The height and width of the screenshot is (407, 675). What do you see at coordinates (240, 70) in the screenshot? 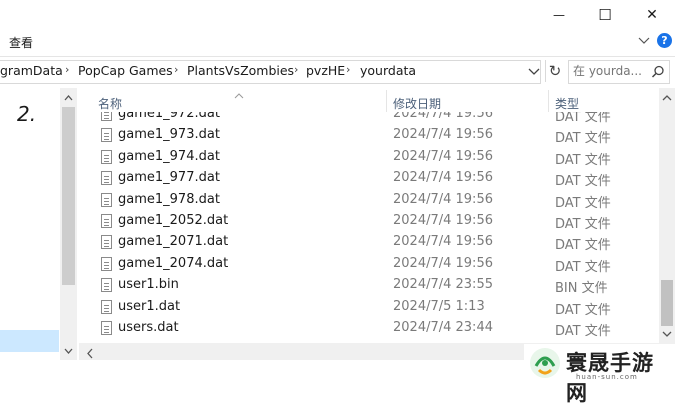
I see `breadcrumb-plantsvszombies: PlantsVsZombies` at bounding box center [240, 70].